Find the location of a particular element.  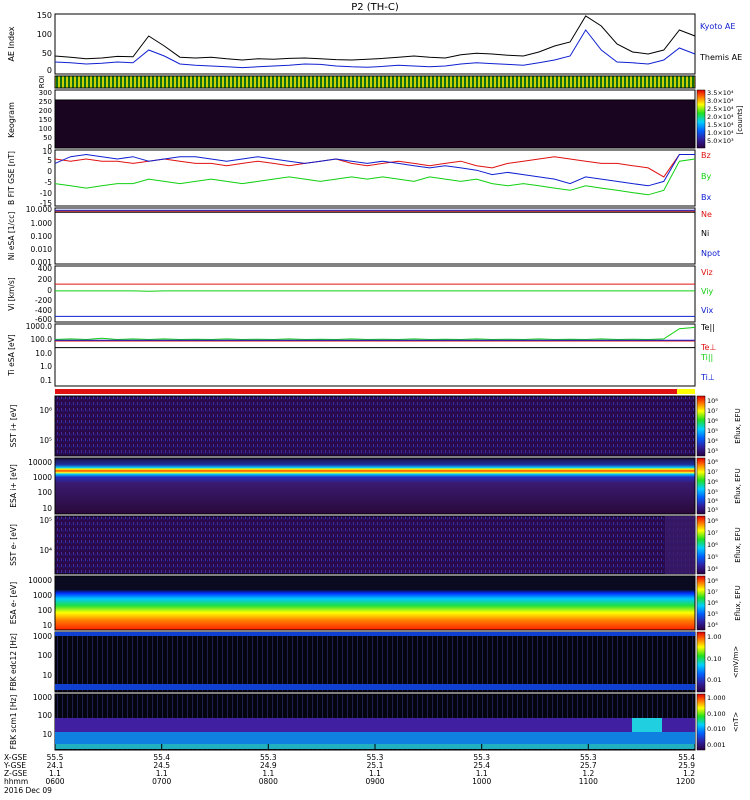

b-ytick-5: 5 is located at coordinates (49, 160).